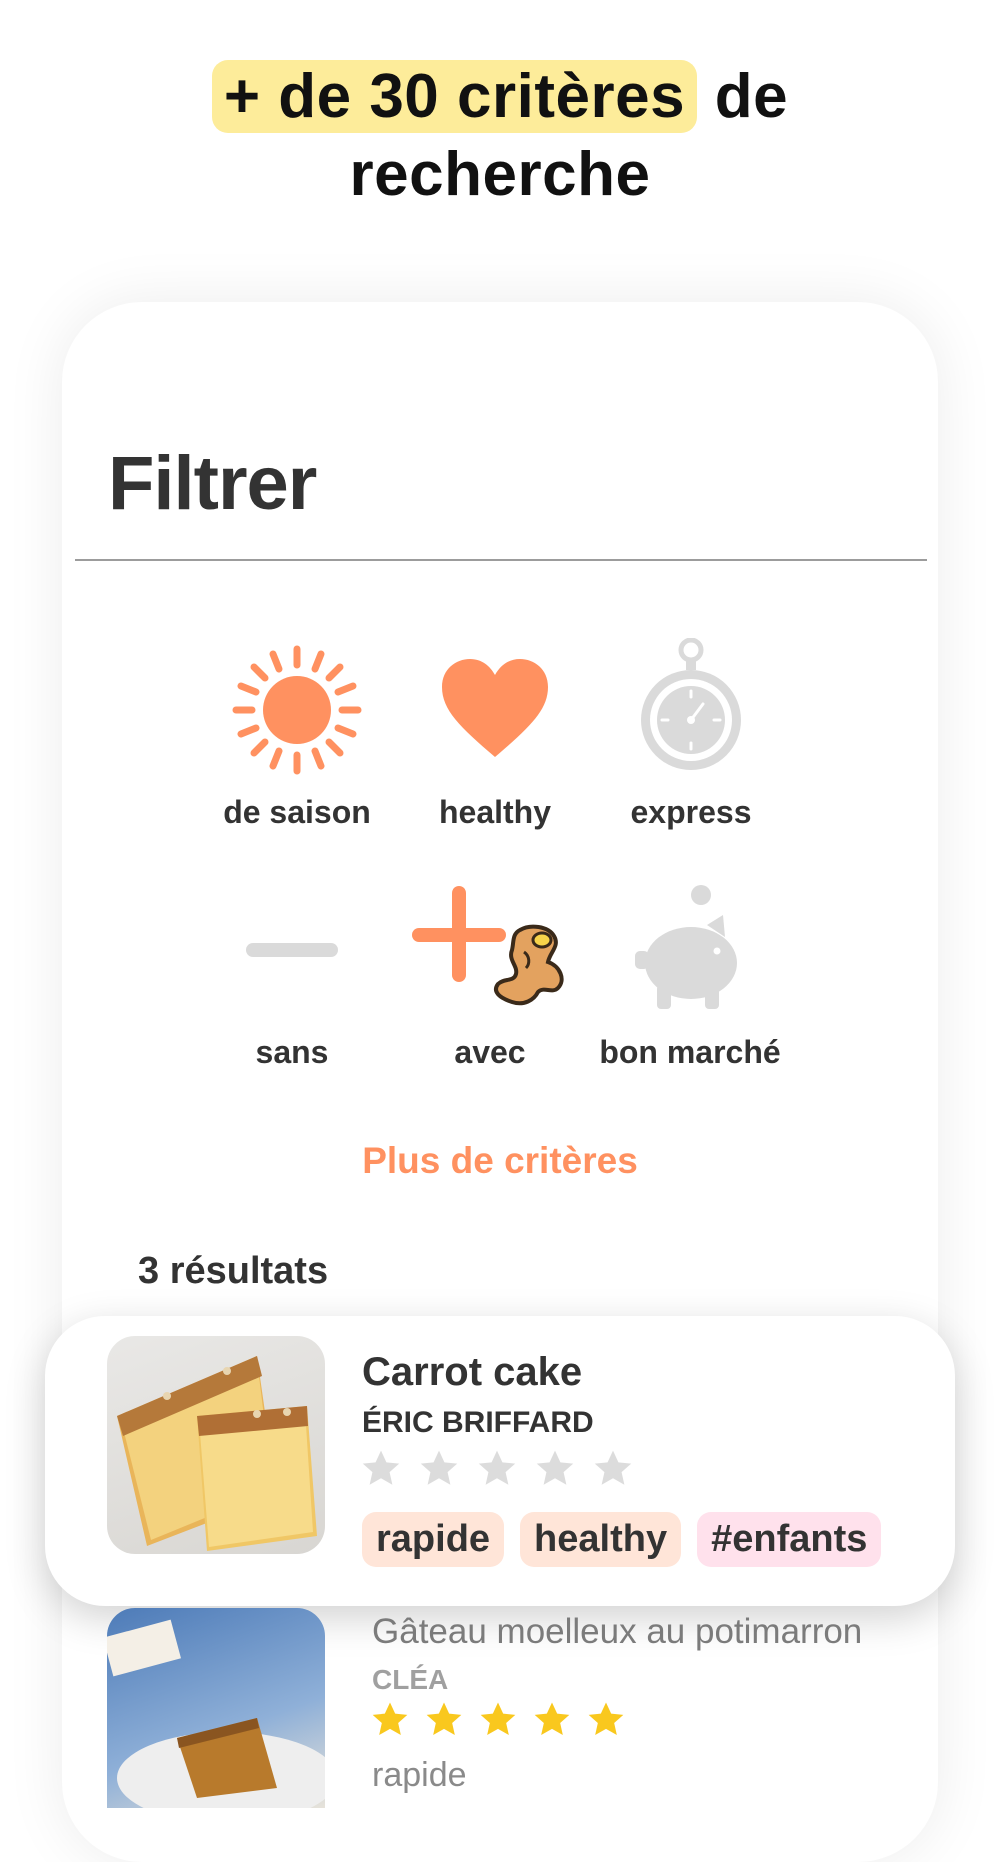  I want to click on recipe-title: Carrot cake, so click(472, 1372).